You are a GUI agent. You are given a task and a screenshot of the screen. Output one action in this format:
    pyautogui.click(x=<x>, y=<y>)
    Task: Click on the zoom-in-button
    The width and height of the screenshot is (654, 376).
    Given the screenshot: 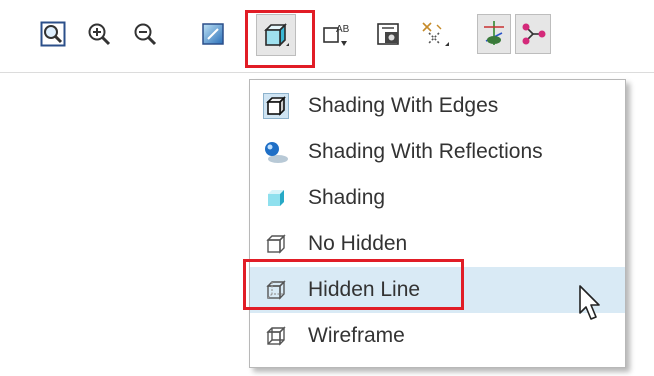 What is the action you would take?
    pyautogui.click(x=99, y=34)
    